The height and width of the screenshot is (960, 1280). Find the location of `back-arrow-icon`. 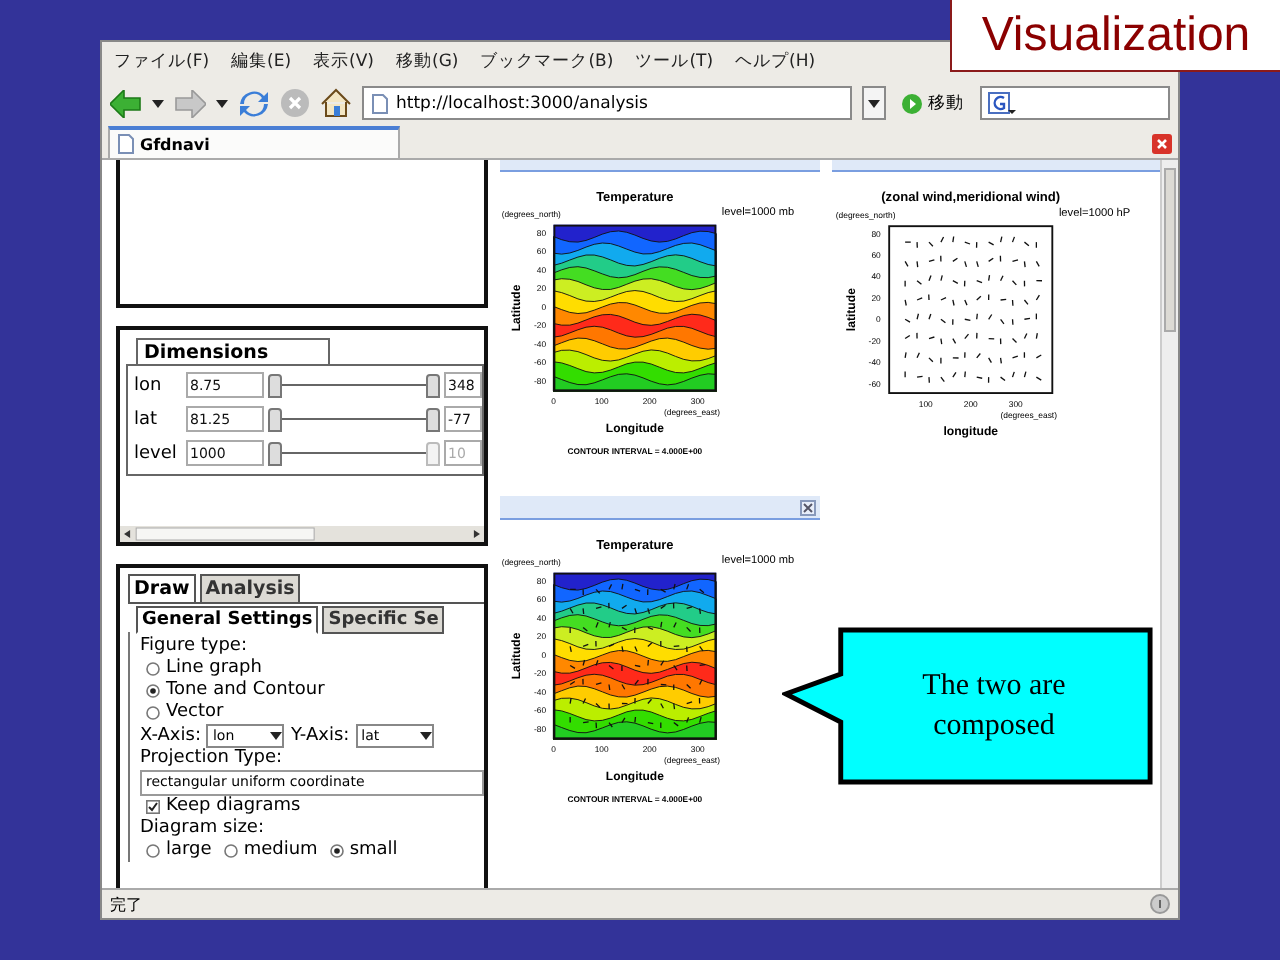

back-arrow-icon is located at coordinates (126, 103).